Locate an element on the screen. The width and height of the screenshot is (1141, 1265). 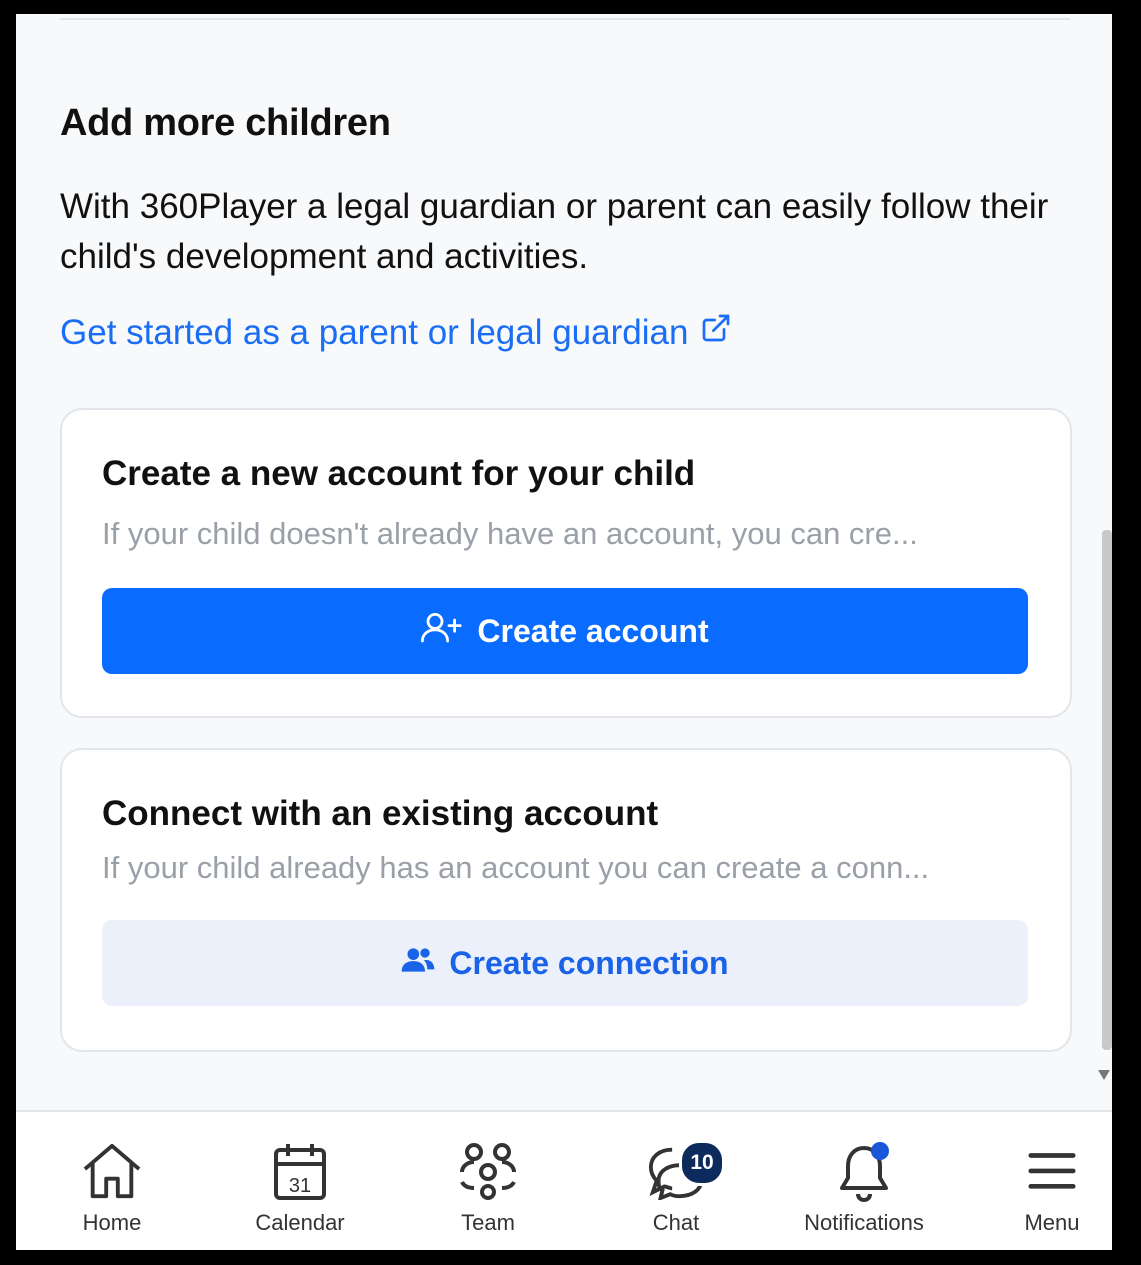
nav-calendar: 31 Calendar is located at coordinates (300, 1181).